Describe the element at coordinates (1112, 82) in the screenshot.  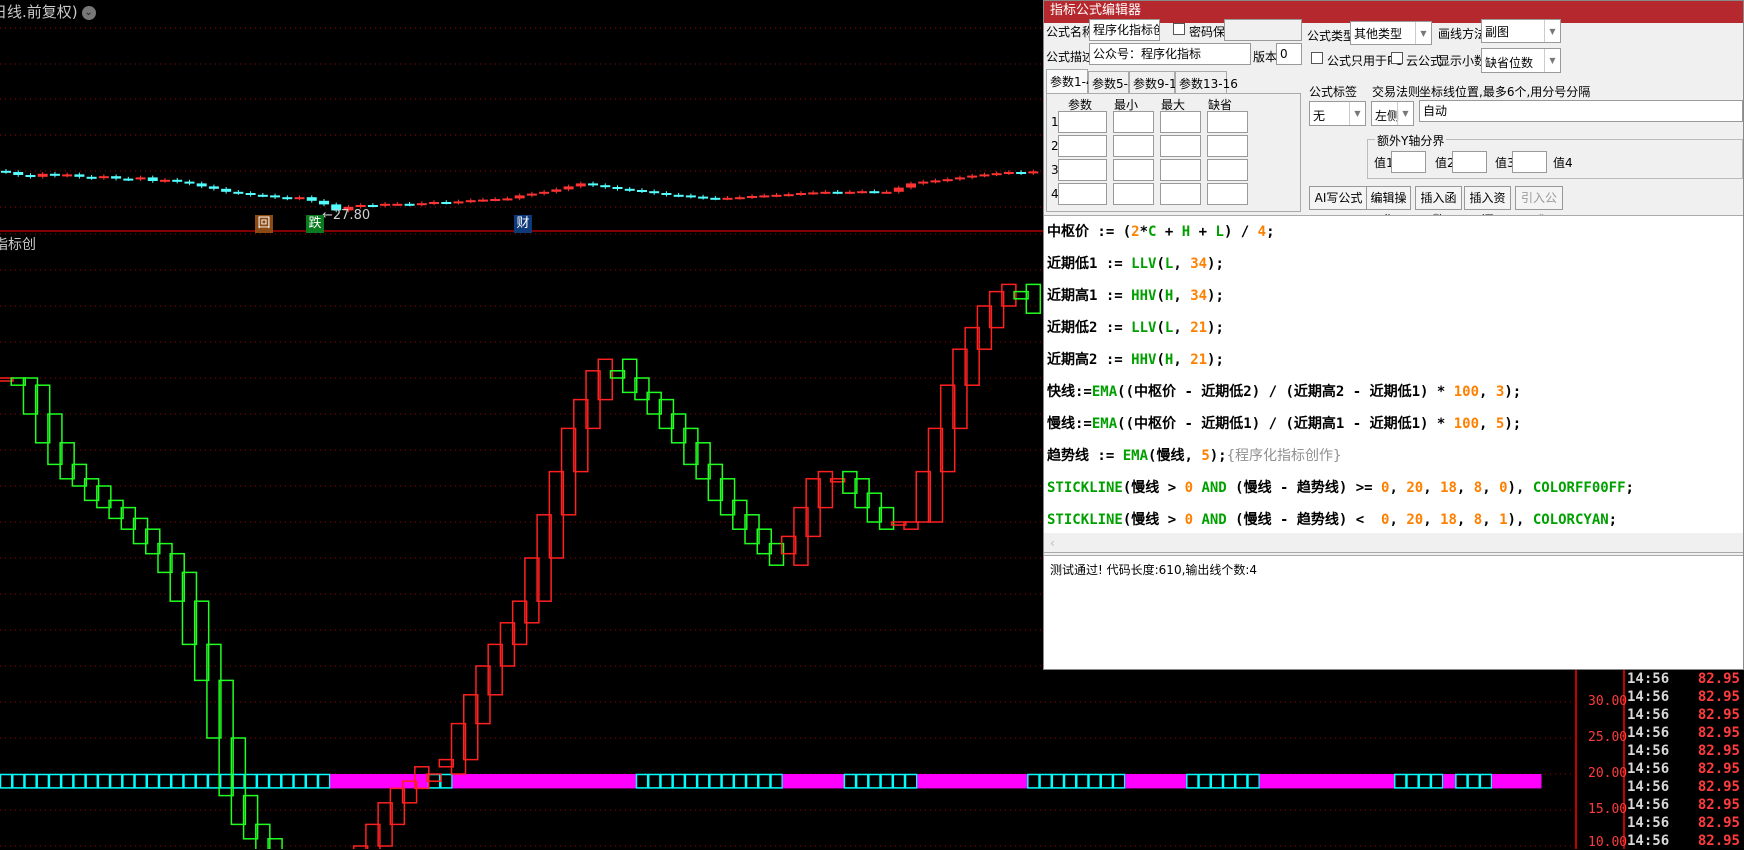
I see `tab-params-5-8: 参数5-8` at that location.